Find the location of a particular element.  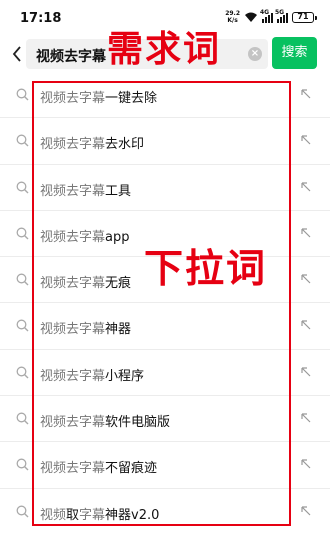

suggestion-highlight-2: 字幕 is located at coordinates (92, 515).